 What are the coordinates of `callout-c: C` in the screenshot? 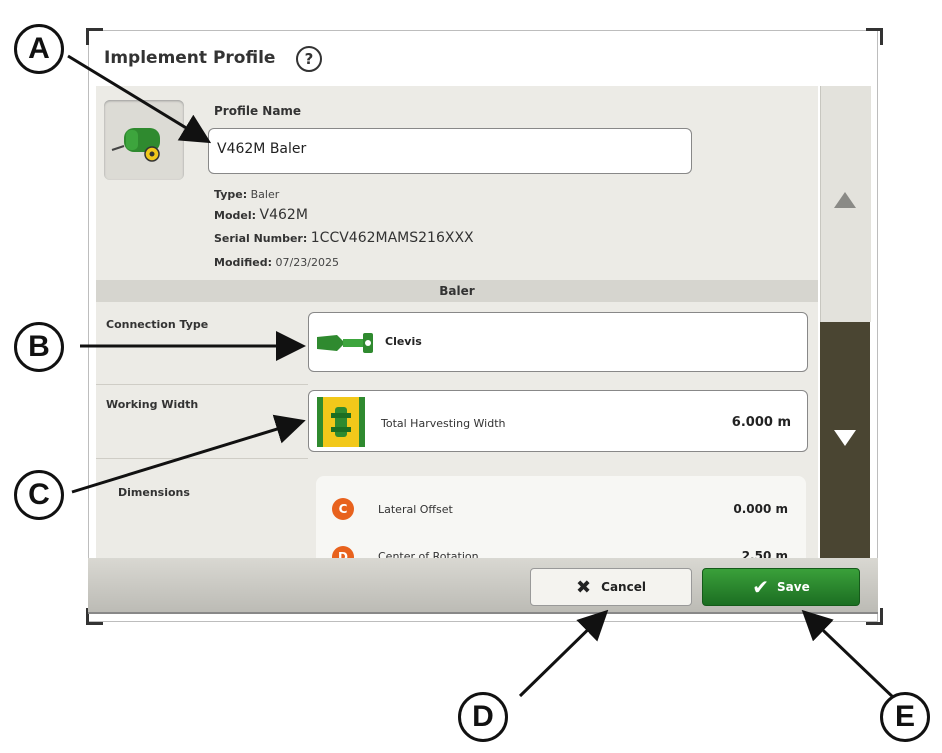 It's located at (39, 495).